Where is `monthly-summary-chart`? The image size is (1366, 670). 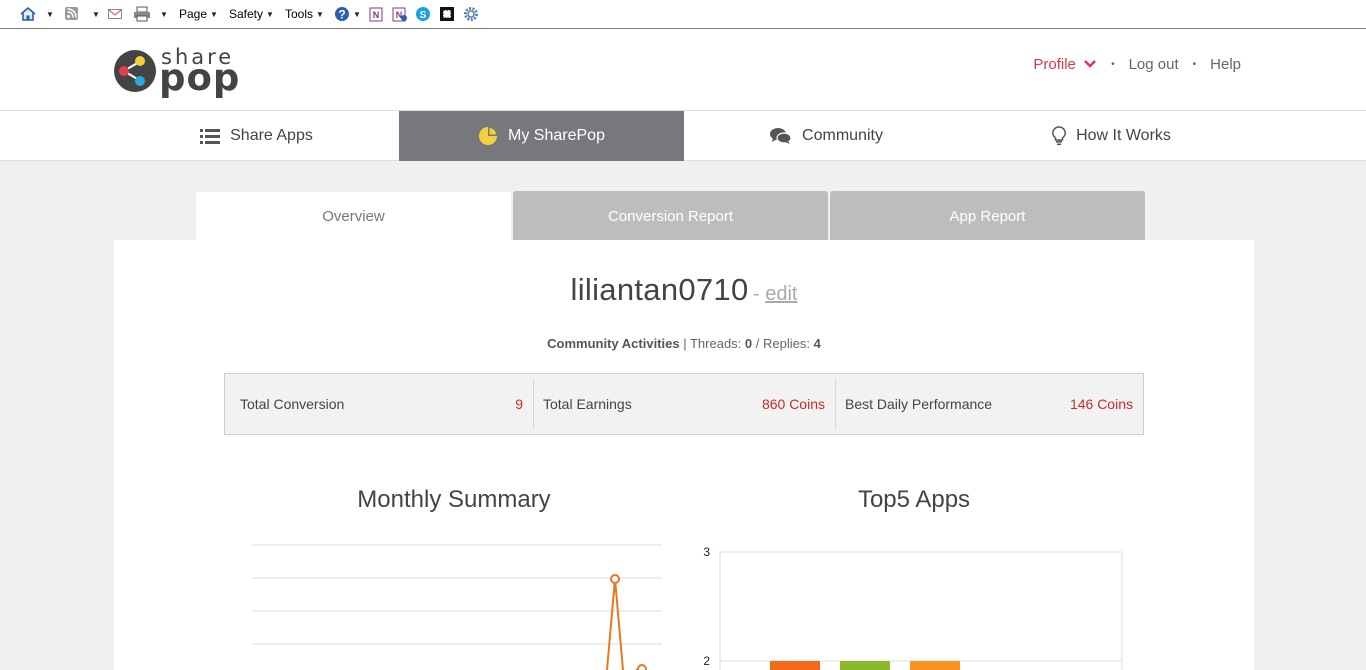 monthly-summary-chart is located at coordinates (457, 607).